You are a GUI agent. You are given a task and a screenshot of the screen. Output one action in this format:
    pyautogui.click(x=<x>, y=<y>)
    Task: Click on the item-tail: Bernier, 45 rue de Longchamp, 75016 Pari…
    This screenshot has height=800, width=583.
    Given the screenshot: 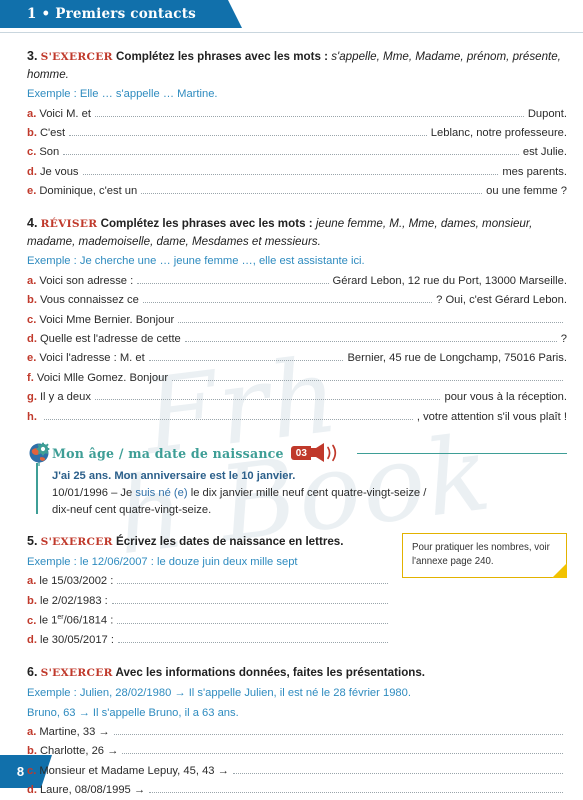 What is the action you would take?
    pyautogui.click(x=457, y=358)
    